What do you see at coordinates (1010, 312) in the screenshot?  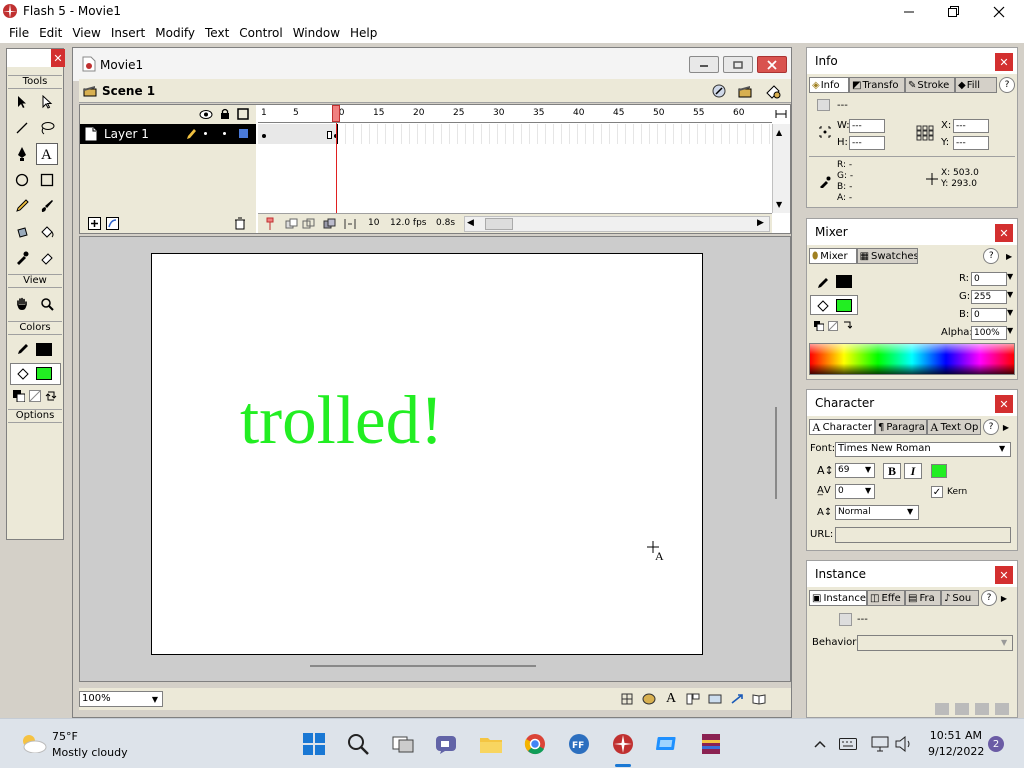 I see `mixer-b-arrow-icon: ▼` at bounding box center [1010, 312].